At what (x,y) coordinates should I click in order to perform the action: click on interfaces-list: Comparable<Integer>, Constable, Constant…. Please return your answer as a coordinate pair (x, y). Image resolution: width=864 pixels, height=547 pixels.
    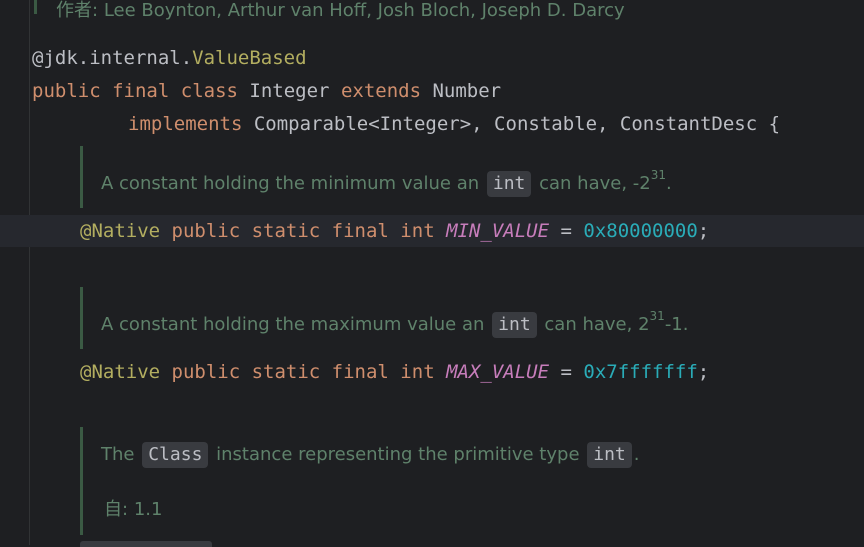
    Looking at the image, I should click on (517, 124).